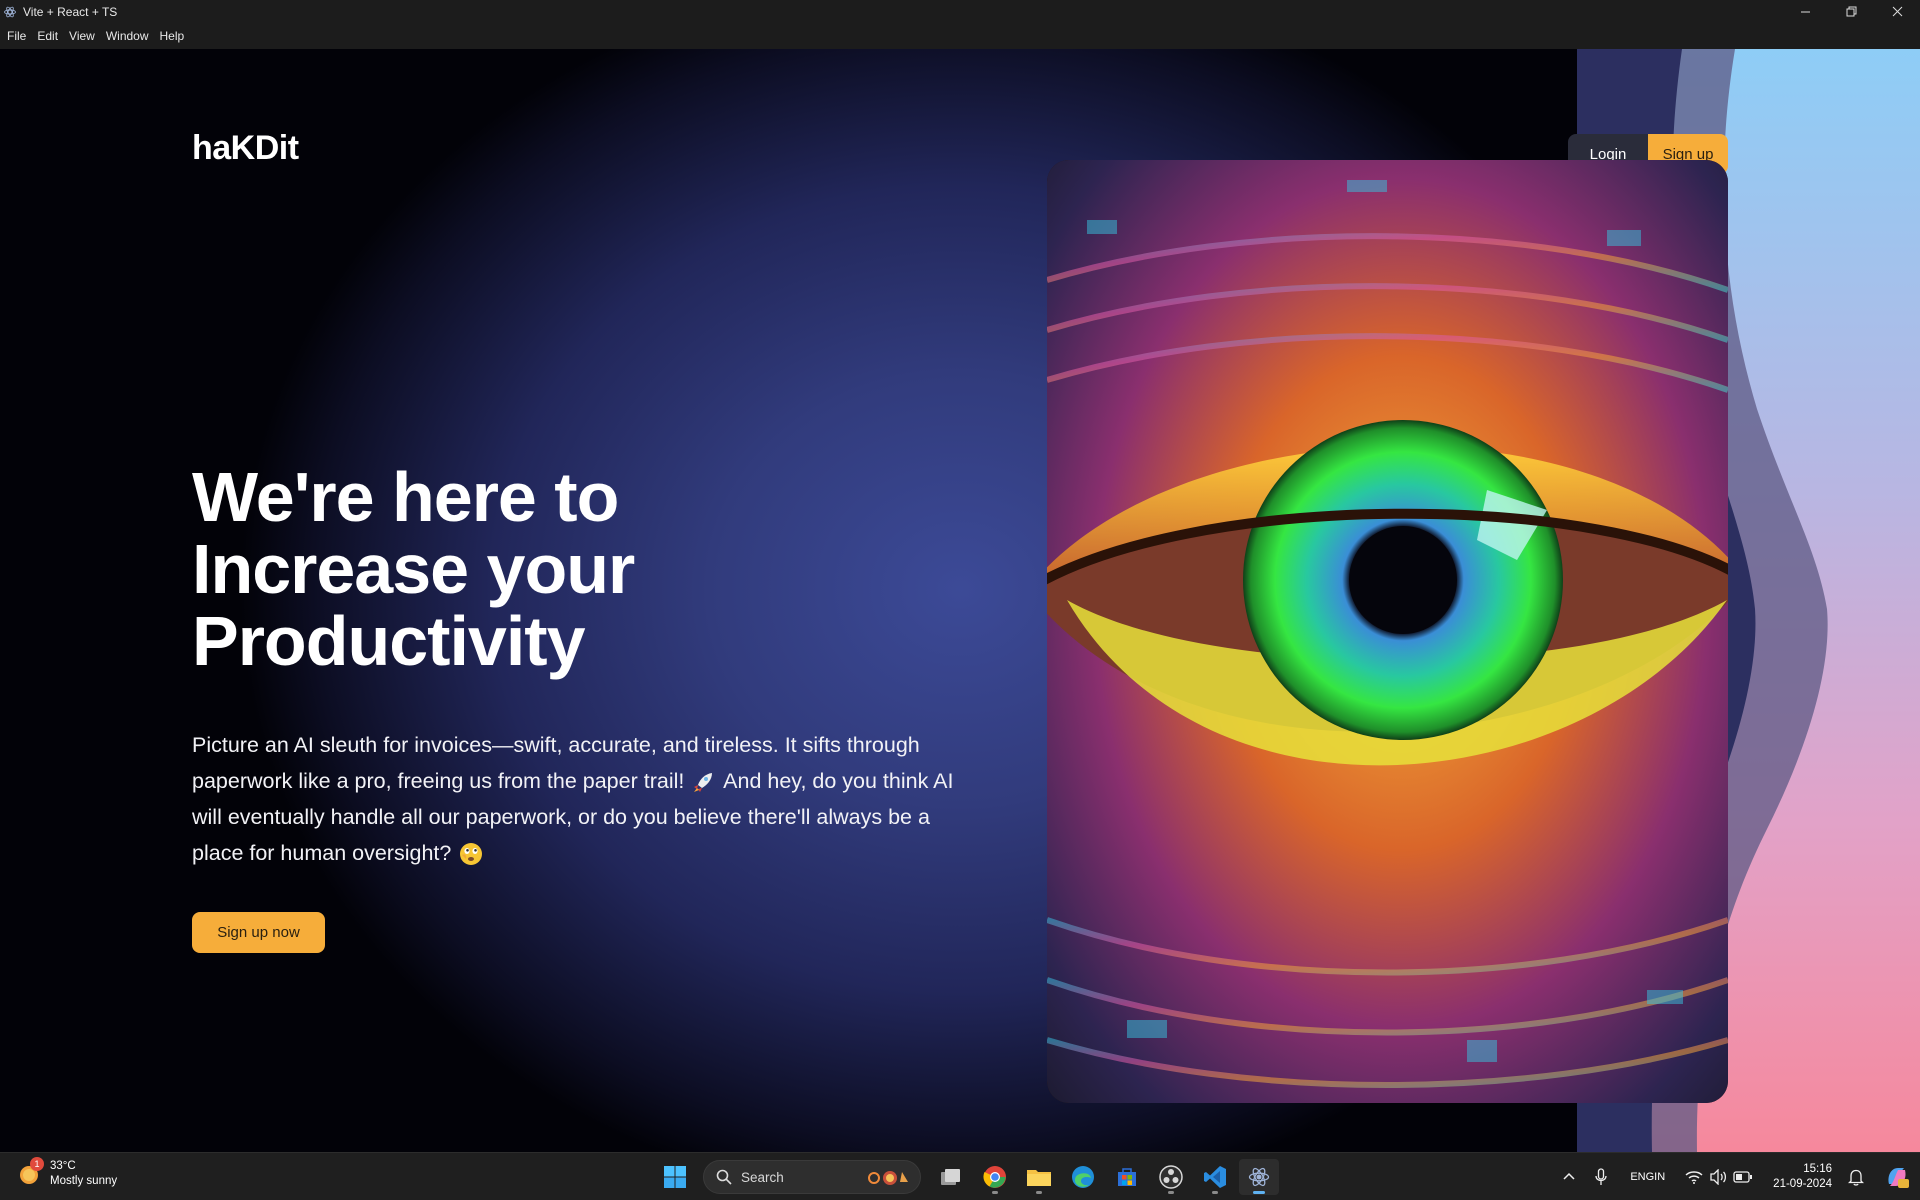 This screenshot has width=1920, height=1200. I want to click on start-button, so click(675, 1177).